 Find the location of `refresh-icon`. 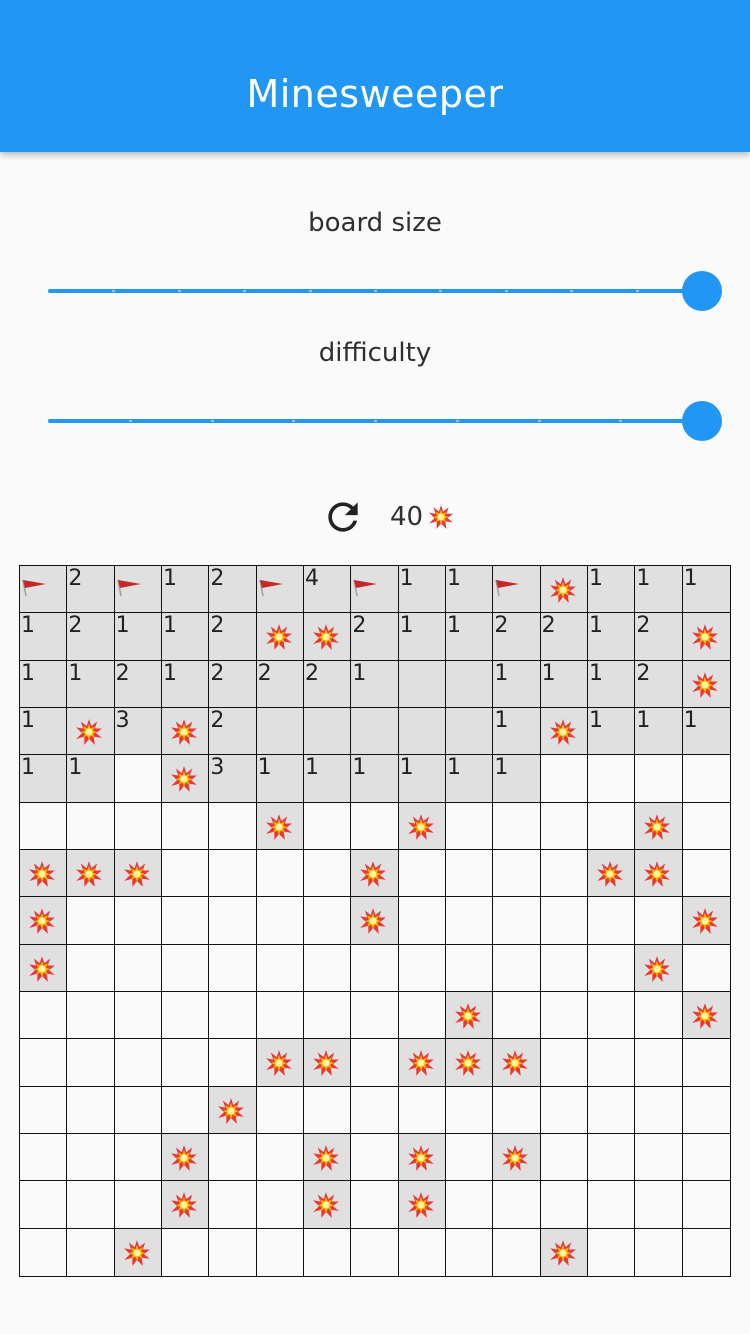

refresh-icon is located at coordinates (343, 517).